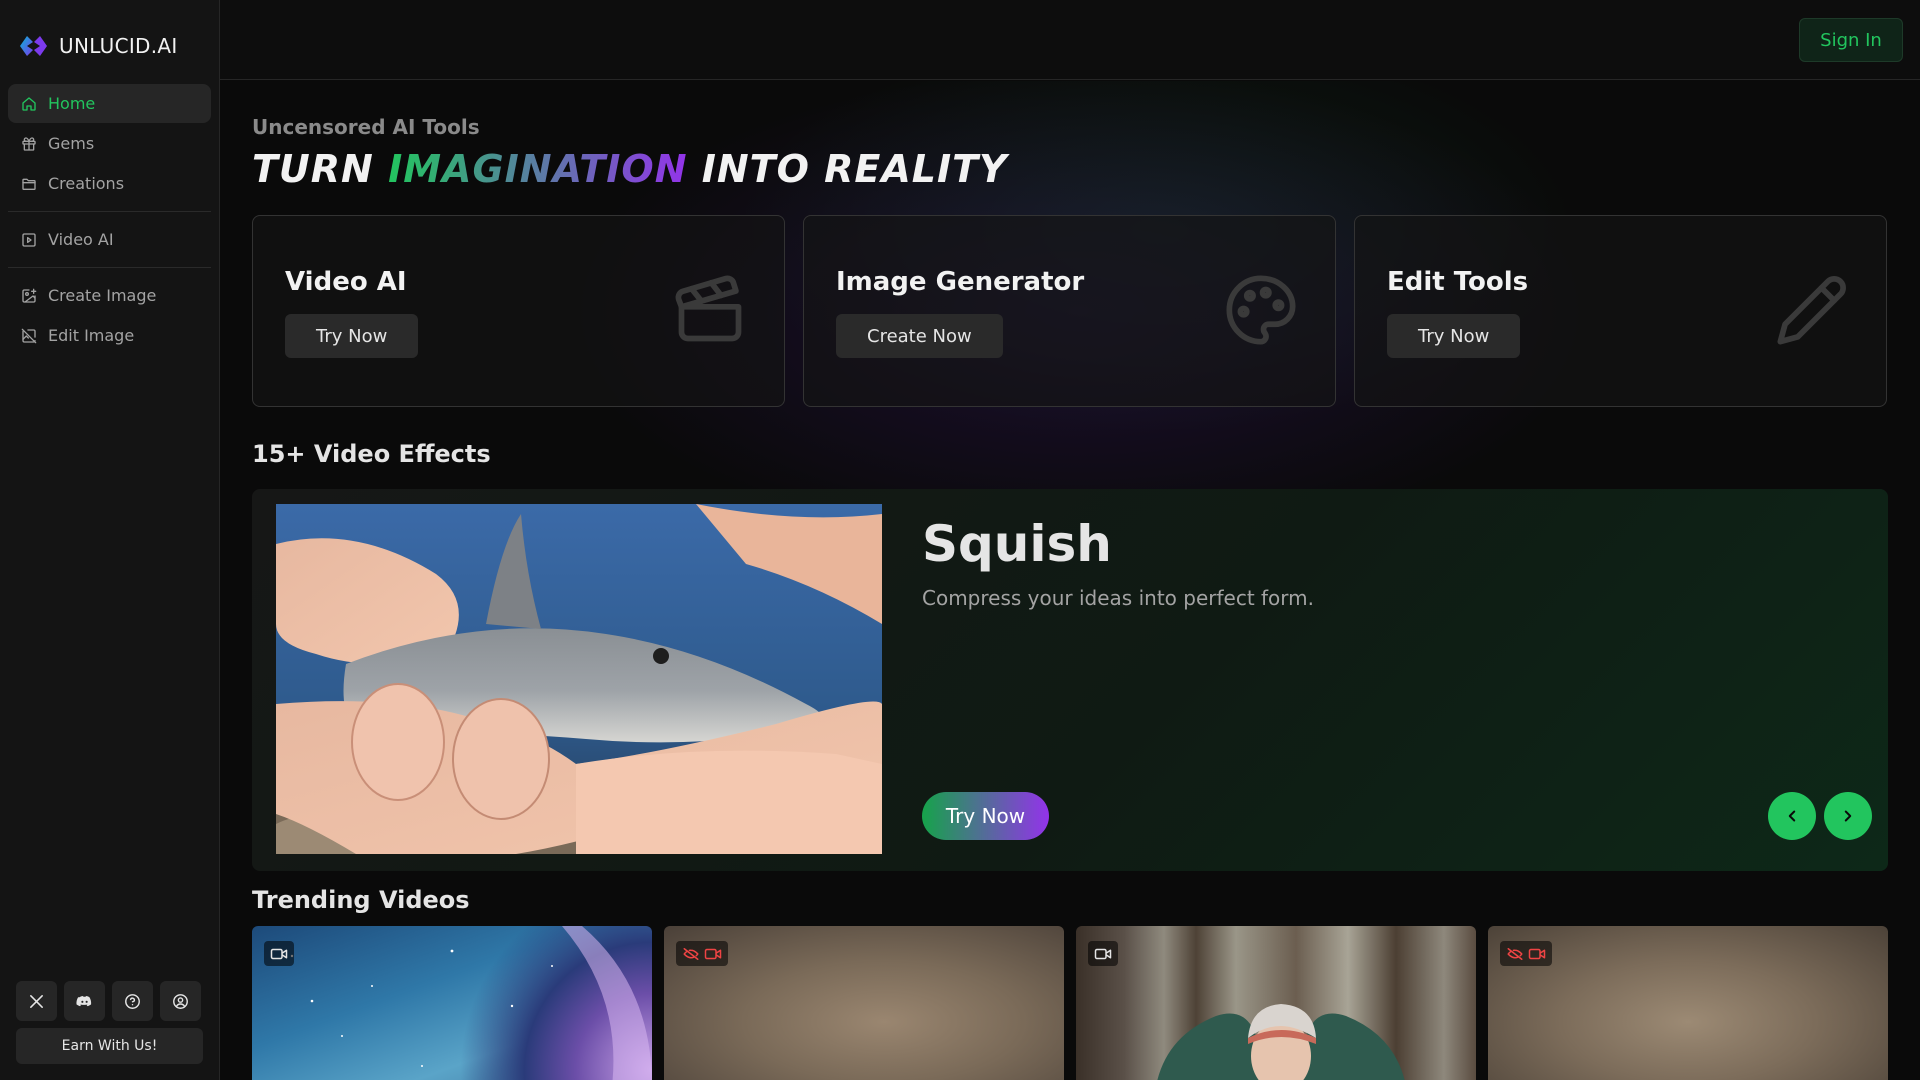  Describe the element at coordinates (1811, 310) in the screenshot. I see `pencil-icon` at that location.